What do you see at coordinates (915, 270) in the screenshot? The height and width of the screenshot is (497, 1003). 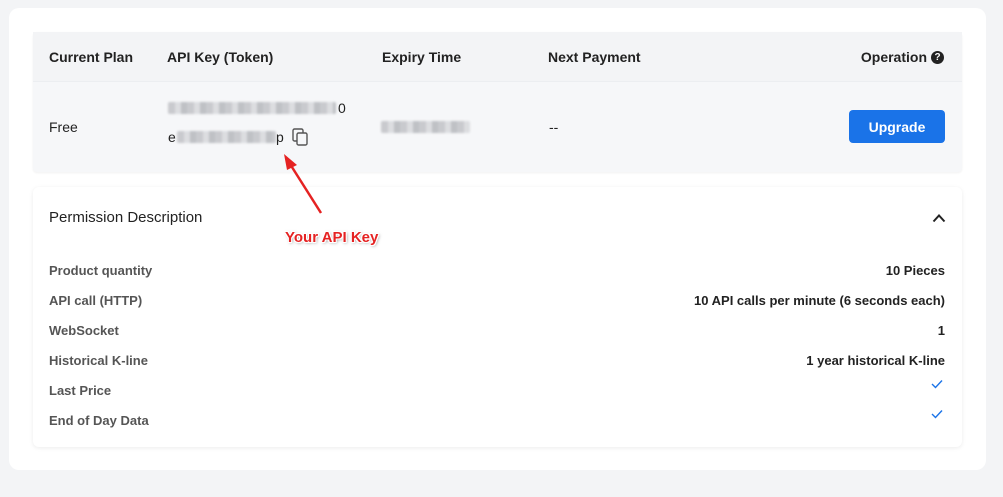 I see `permission-value: 10 Pieces` at bounding box center [915, 270].